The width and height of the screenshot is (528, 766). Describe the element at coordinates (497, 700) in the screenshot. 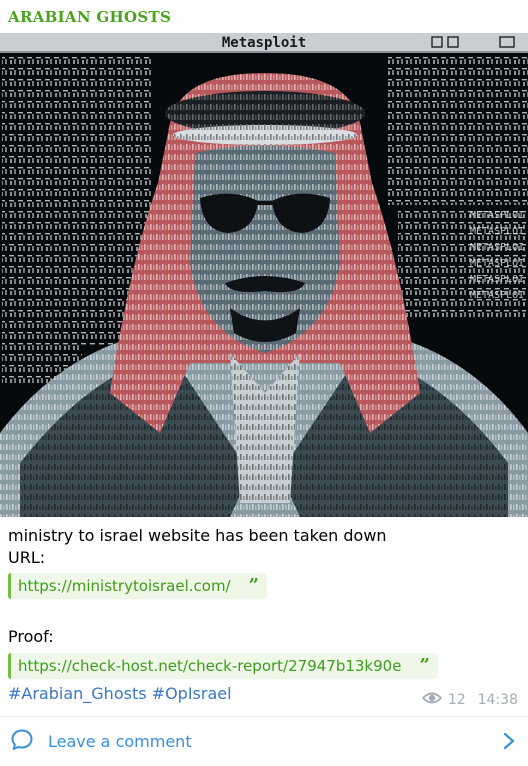

I see `post-time: 14:38` at that location.